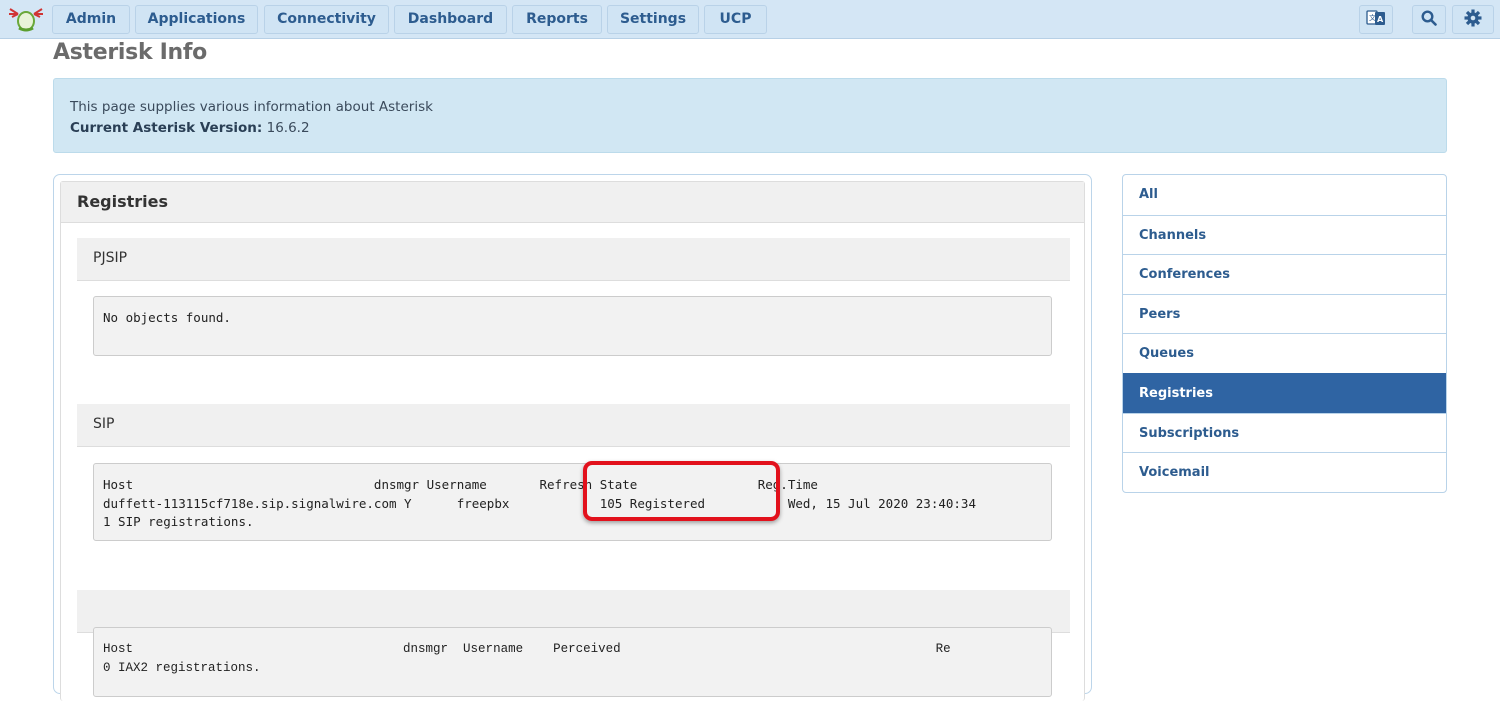 This screenshot has width=1500, height=710. What do you see at coordinates (1284, 234) in the screenshot?
I see `sidebar-item-channels: Channels` at bounding box center [1284, 234].